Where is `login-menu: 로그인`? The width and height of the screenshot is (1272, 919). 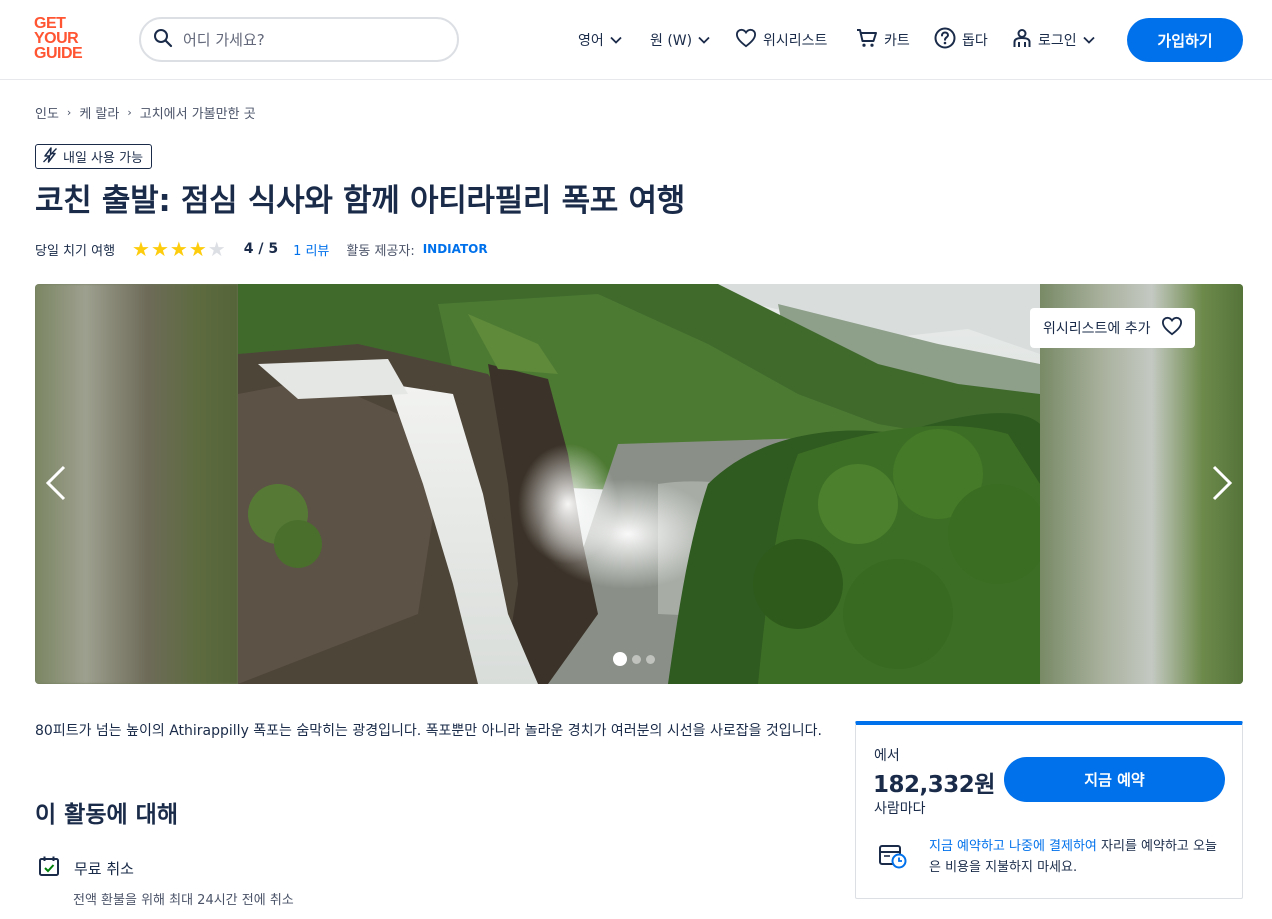
login-menu: 로그인 is located at coordinates (1053, 40).